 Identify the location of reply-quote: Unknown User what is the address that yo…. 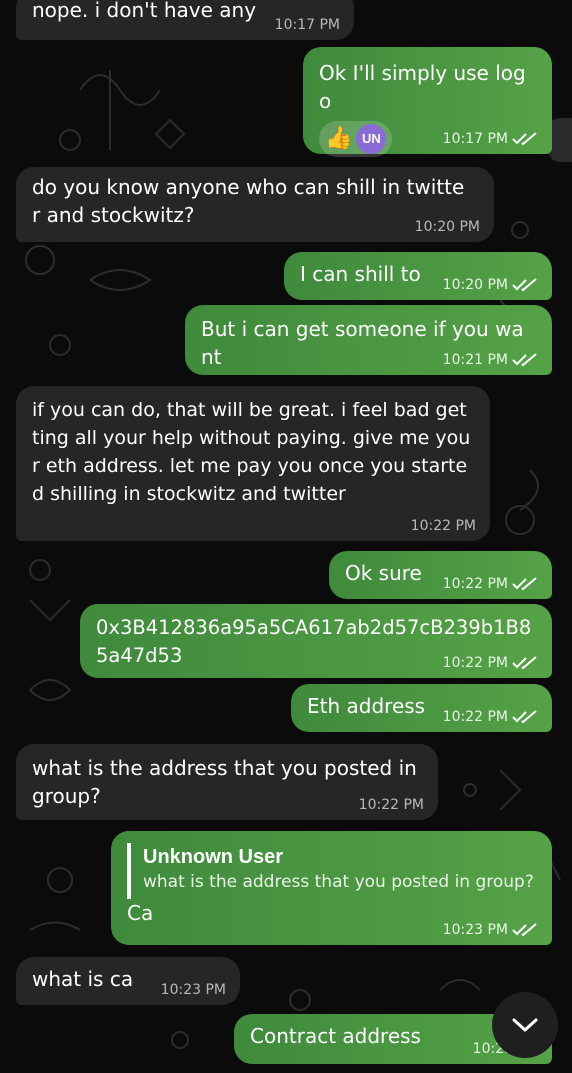
(331, 871).